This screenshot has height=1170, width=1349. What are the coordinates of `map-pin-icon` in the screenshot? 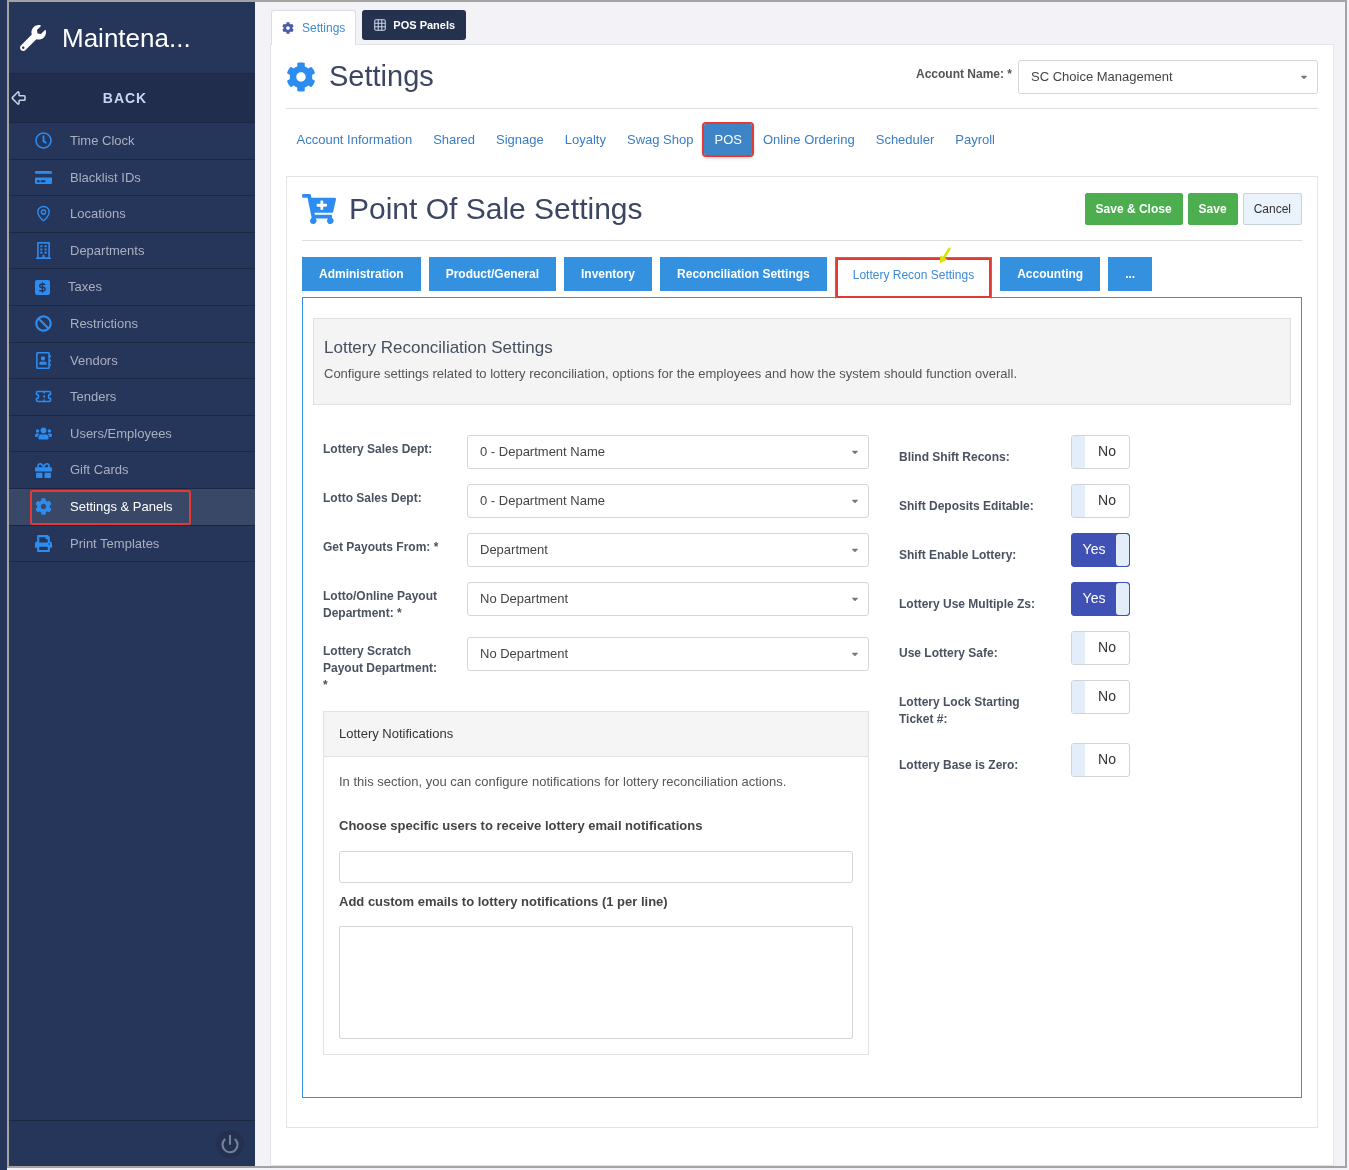 It's located at (43, 214).